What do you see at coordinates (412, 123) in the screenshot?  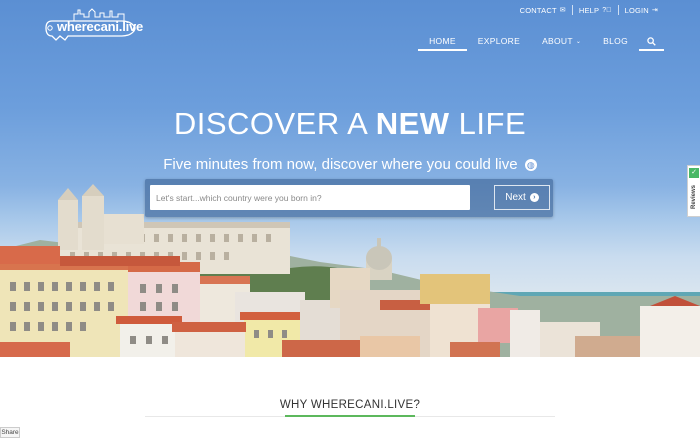 I see `headline-bold: NEW` at bounding box center [412, 123].